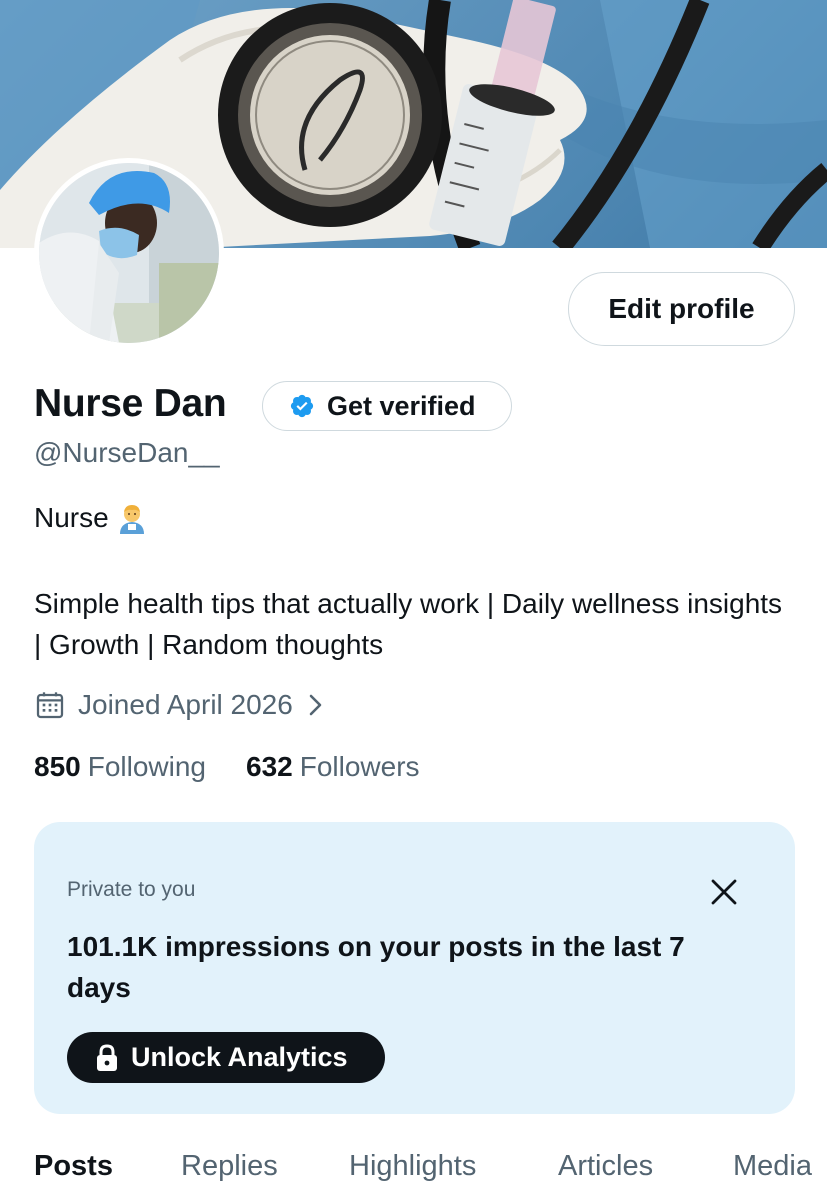 This screenshot has height=1200, width=827. What do you see at coordinates (127, 452) in the screenshot?
I see `user-handle: @NurseDan__` at bounding box center [127, 452].